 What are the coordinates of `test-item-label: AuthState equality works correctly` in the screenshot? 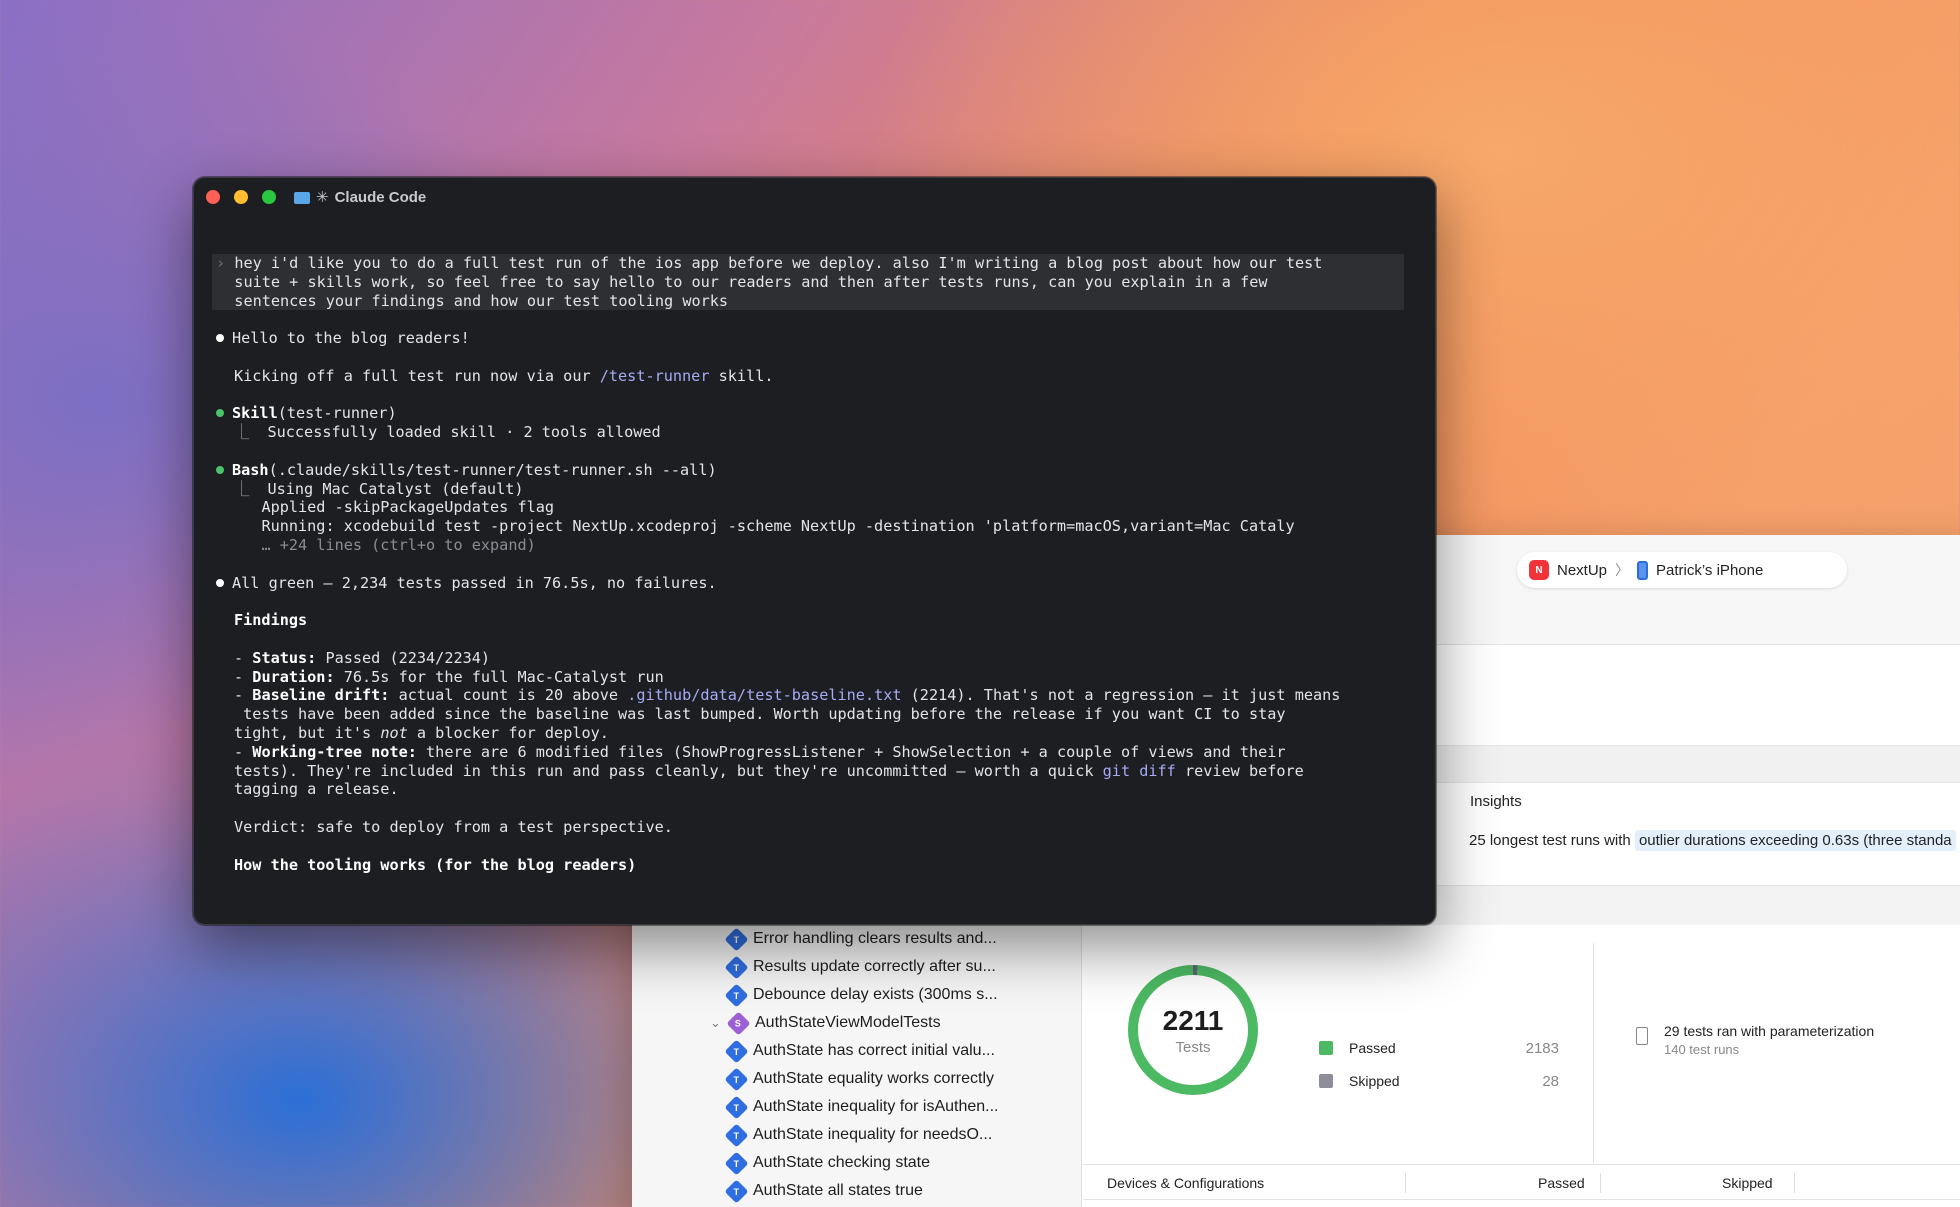 It's located at (873, 1078).